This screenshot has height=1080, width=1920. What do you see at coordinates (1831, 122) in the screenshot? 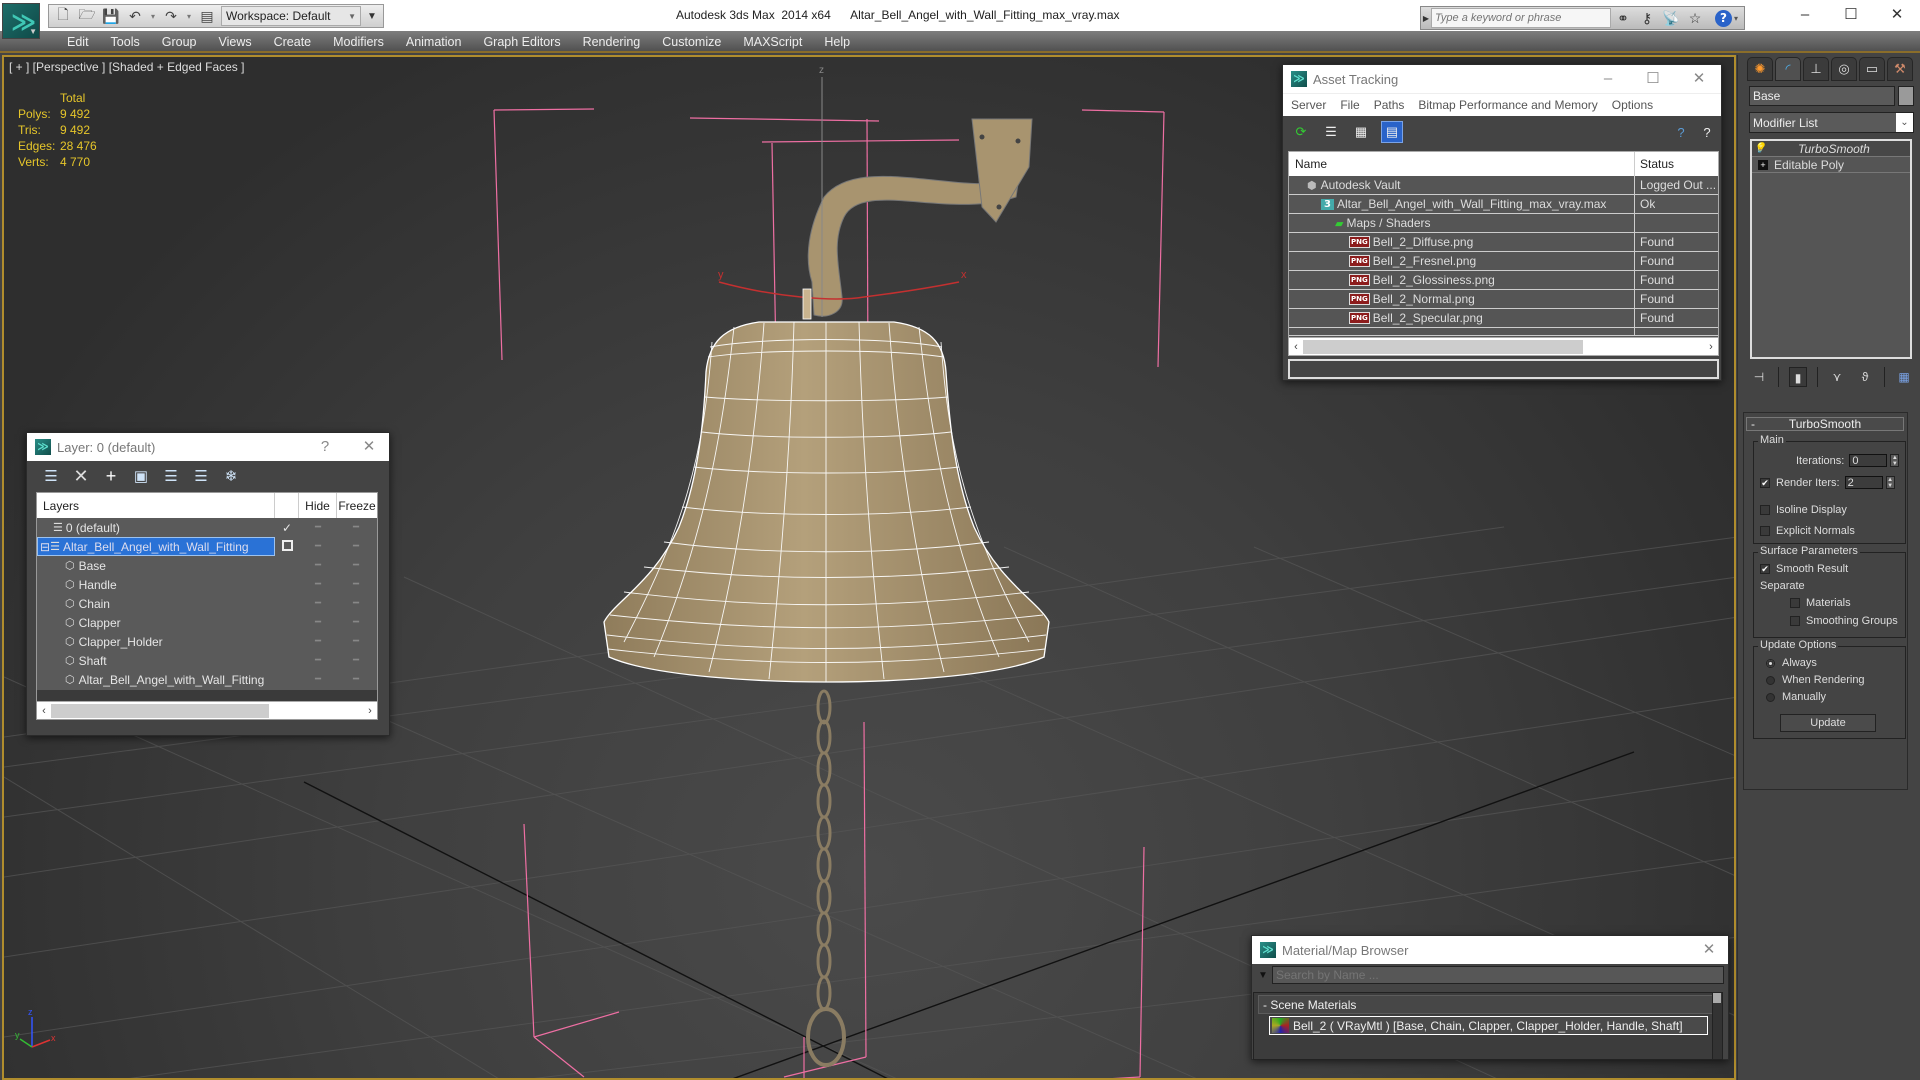
I see `modifier-list-dropdown: Modifier List ⌄` at bounding box center [1831, 122].